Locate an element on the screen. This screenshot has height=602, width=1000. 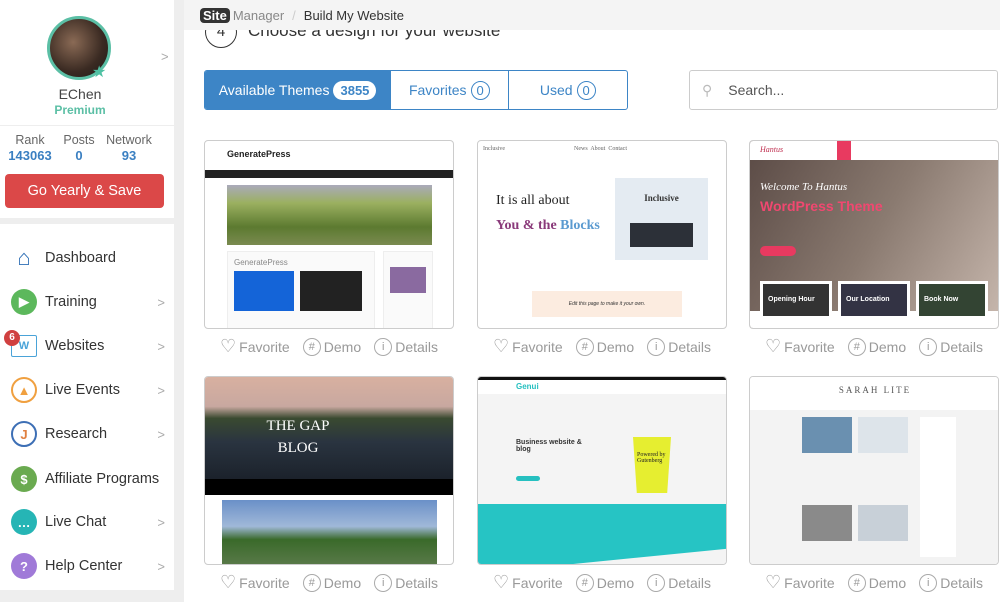
theme-tabs: Available Themes 3855 Favorites 0 Used 0 is located at coordinates (416, 90).